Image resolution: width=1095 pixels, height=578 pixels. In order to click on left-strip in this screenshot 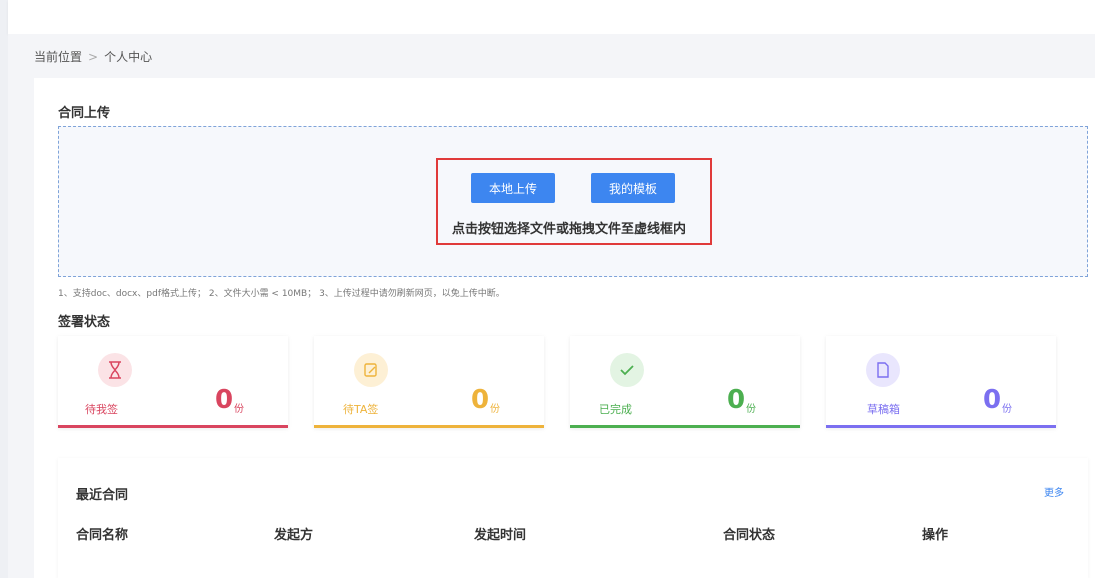, I will do `click(4, 289)`.